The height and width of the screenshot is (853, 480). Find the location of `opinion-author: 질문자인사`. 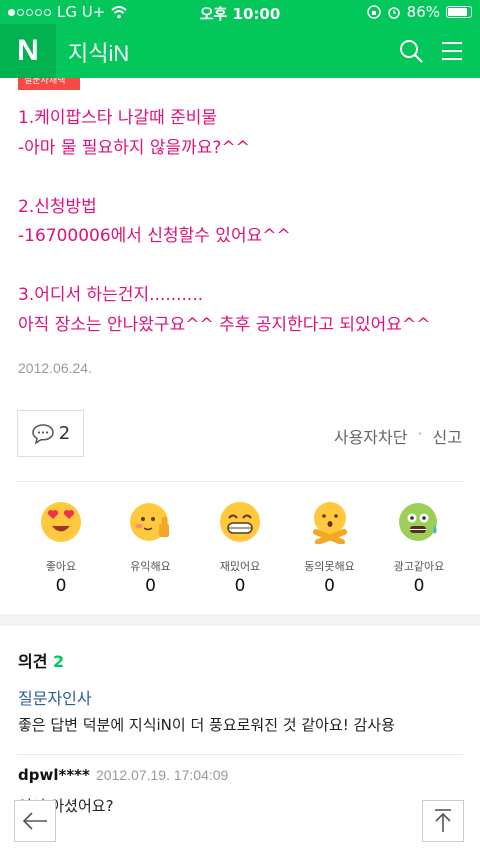

opinion-author: 질문자인사 is located at coordinates (55, 697).